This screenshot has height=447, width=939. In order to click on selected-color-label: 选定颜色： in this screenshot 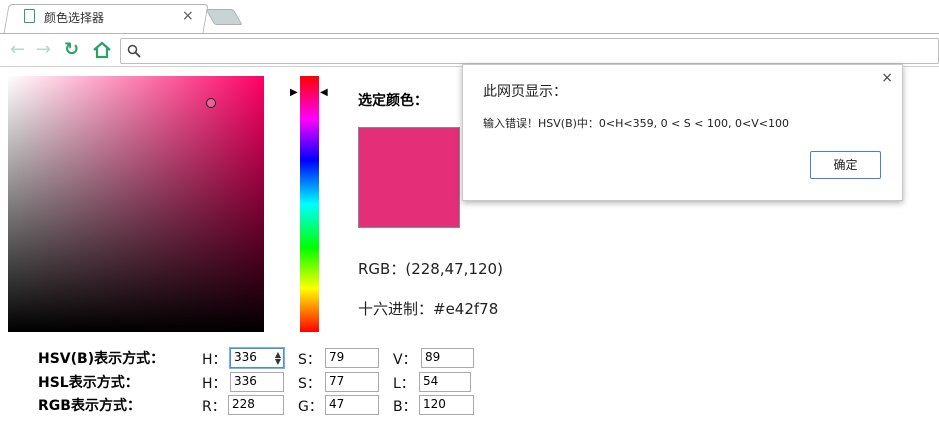, I will do `click(393, 101)`.